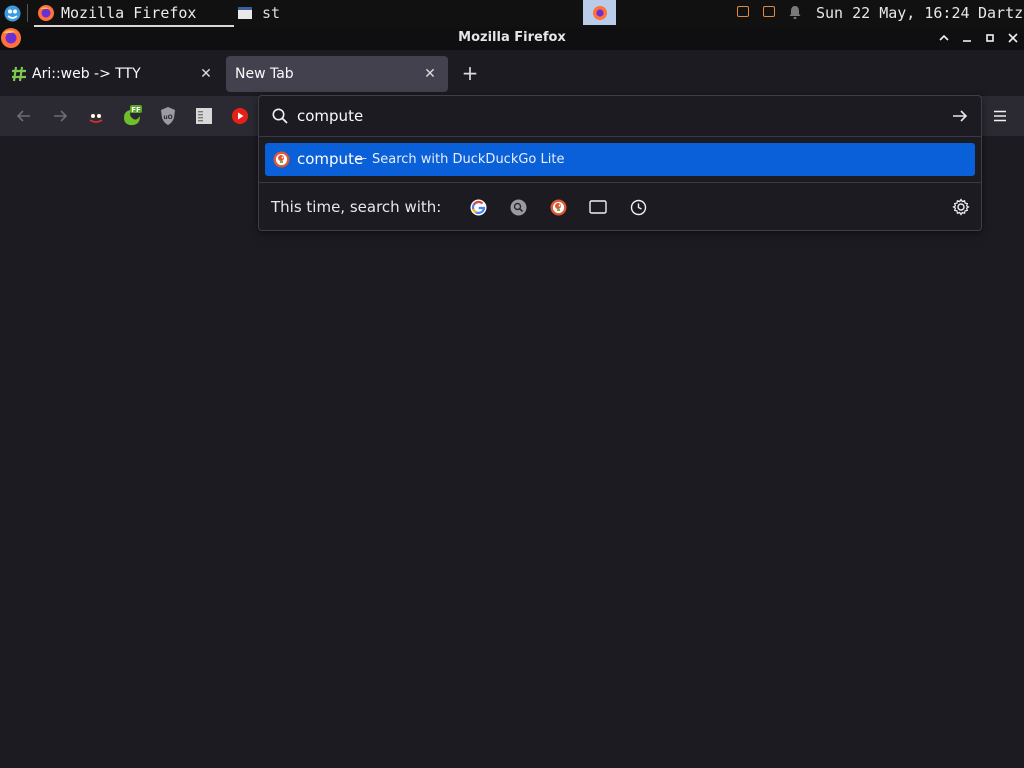 This screenshot has height=768, width=1024. What do you see at coordinates (86, 74) in the screenshot?
I see `tab-label: Ari::web -> TTY` at bounding box center [86, 74].